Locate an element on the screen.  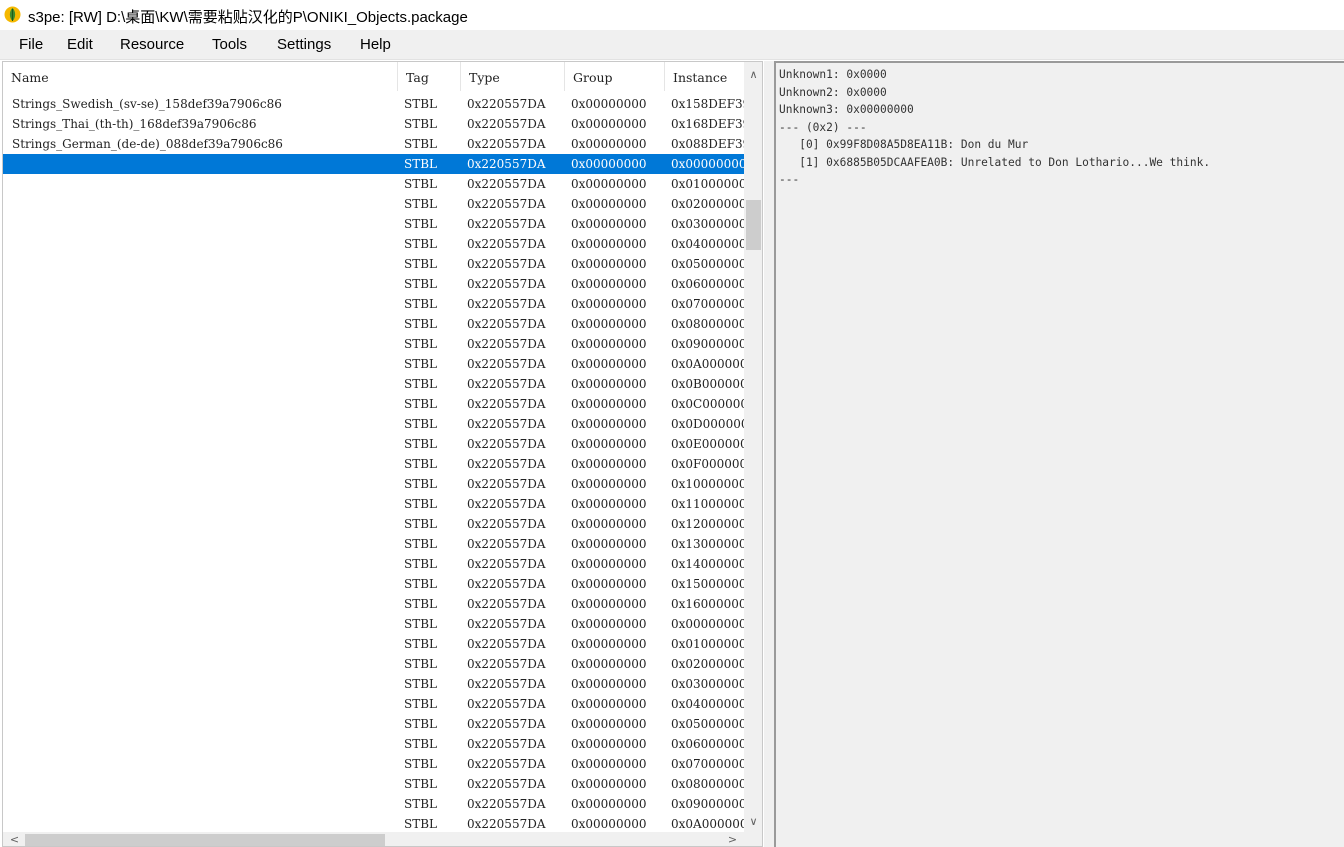
table-row: STBL 0x220557DA 0x00000000 0x11000000 is located at coordinates (373, 504).